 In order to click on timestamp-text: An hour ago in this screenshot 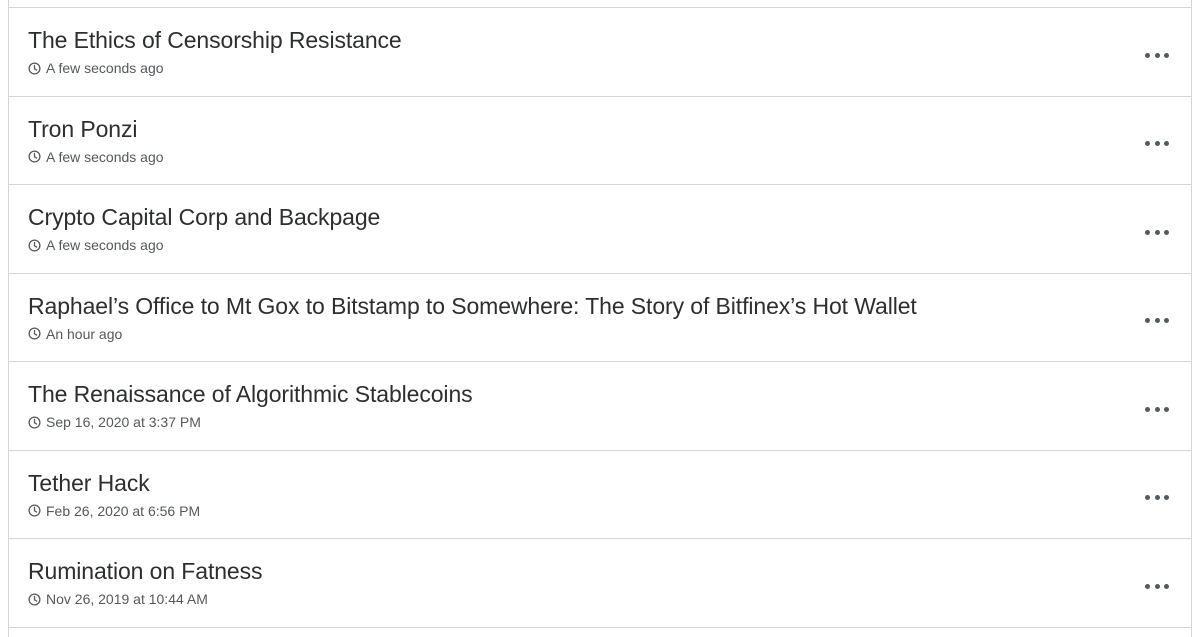, I will do `click(84, 333)`.